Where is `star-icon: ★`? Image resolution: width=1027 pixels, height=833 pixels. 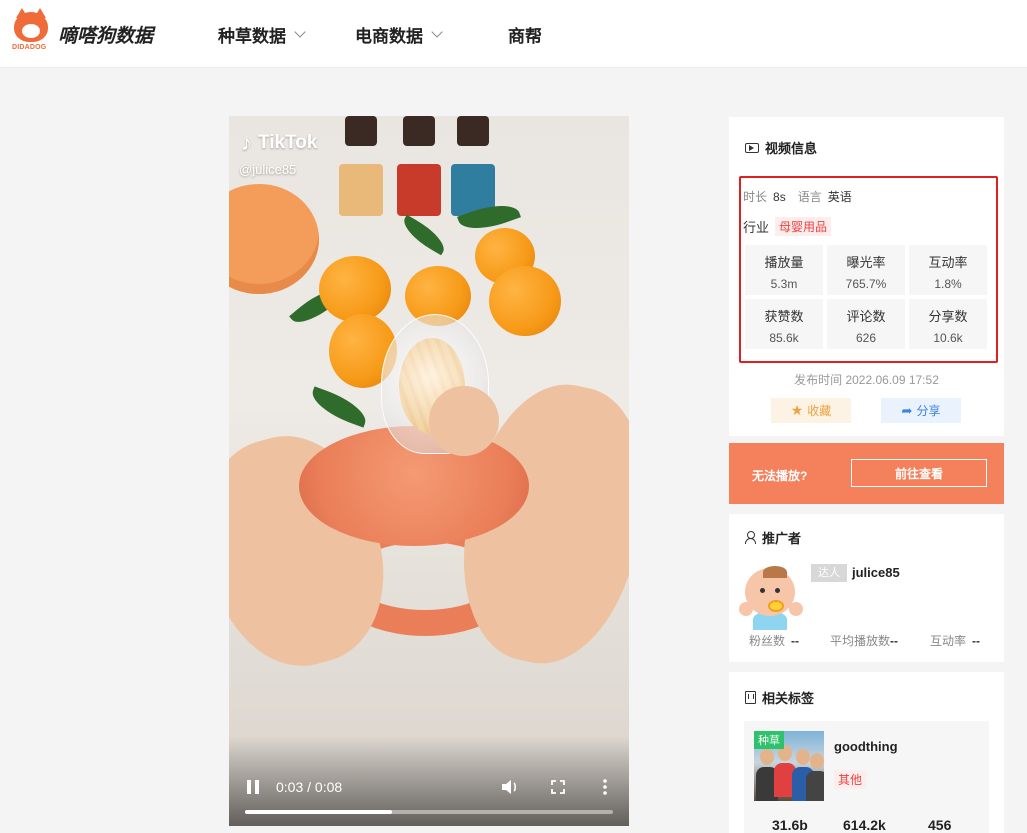
star-icon: ★ is located at coordinates (797, 410).